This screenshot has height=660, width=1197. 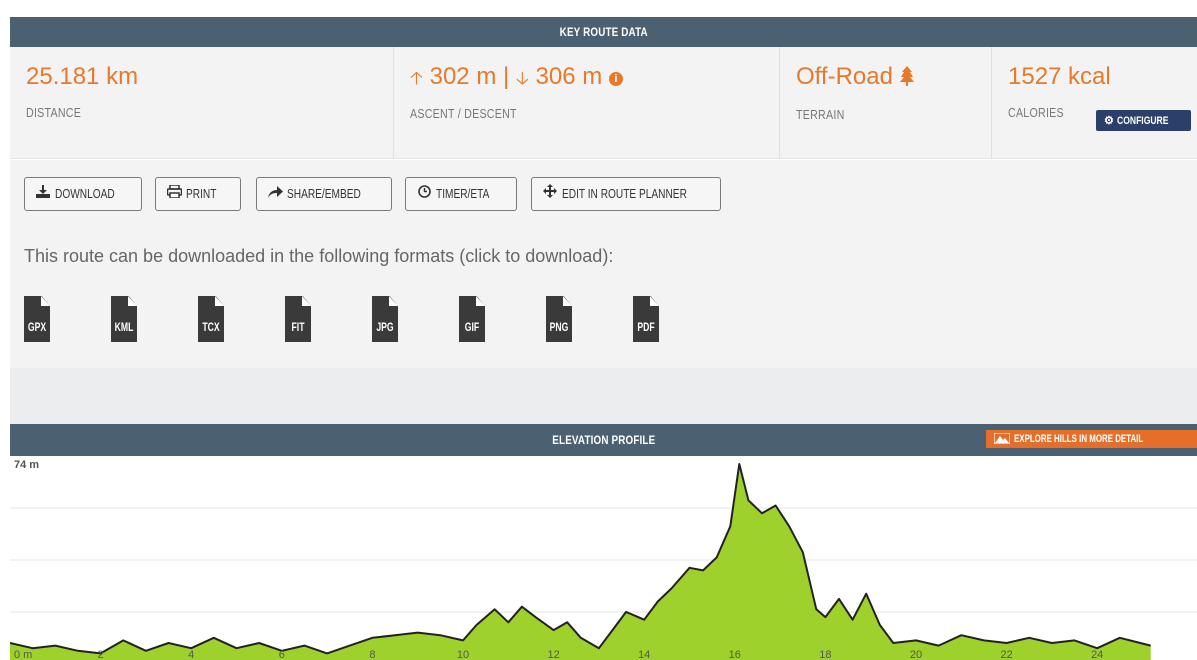 I want to click on ascent-descent-stat: 🡡 302 m | 🡣 306 m i ASCENT / DESCENT, so click(x=587, y=103).